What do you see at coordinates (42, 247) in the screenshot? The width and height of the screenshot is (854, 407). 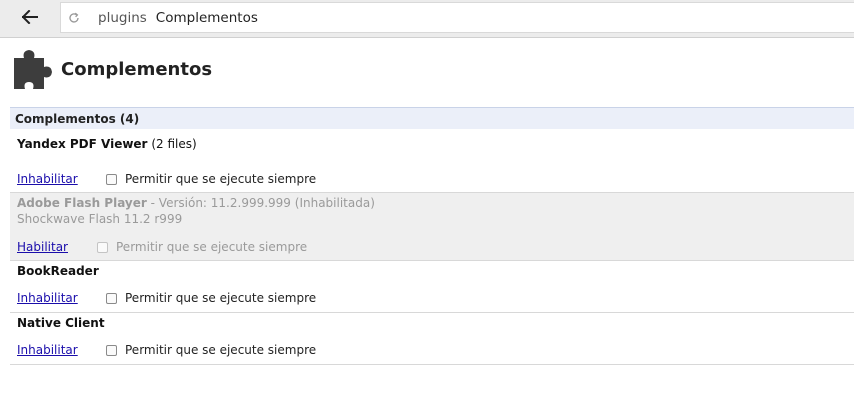 I see `enable-link: Habilitar` at bounding box center [42, 247].